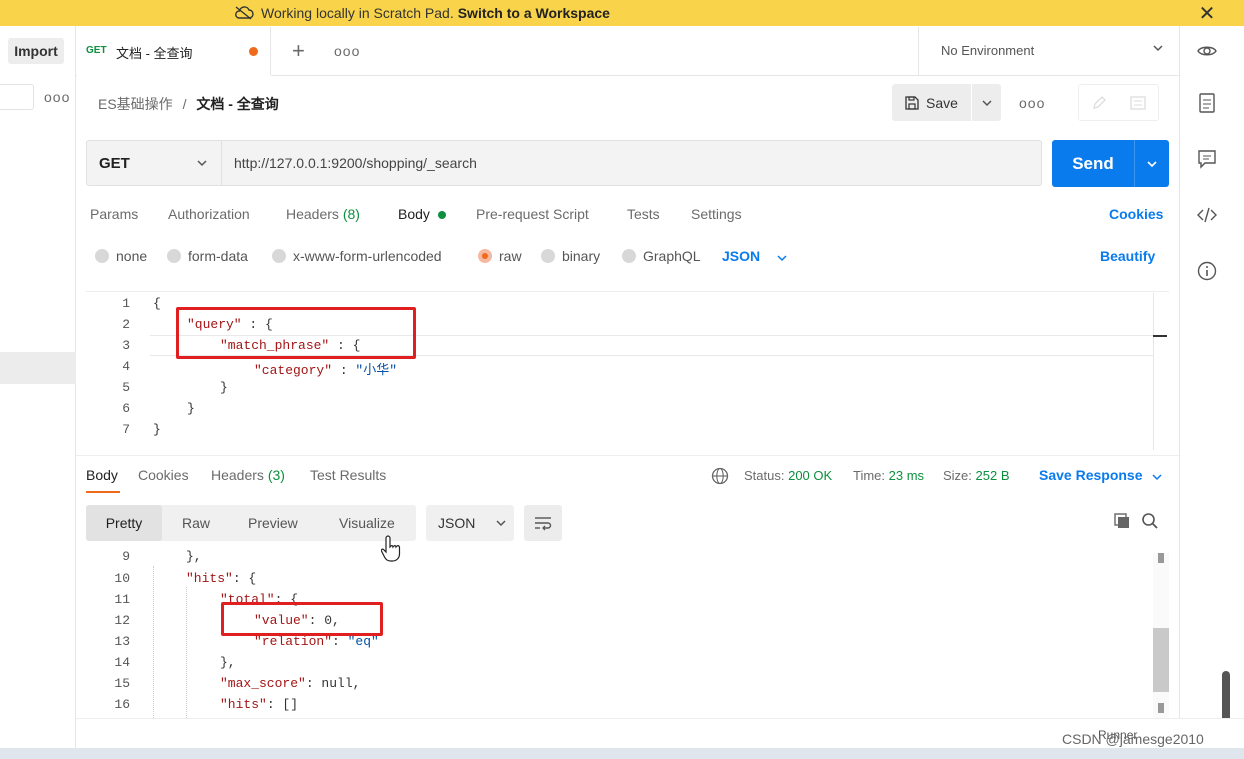 Image resolution: width=1244 pixels, height=759 pixels. Describe the element at coordinates (126, 408) in the screenshot. I see `line-number: 6` at that location.